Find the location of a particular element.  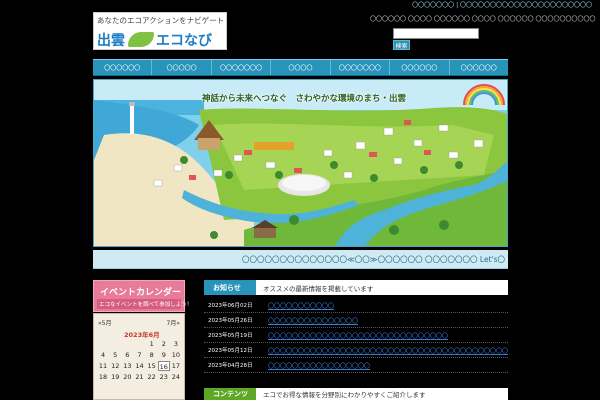

calendar-day: 21 is located at coordinates (139, 377).